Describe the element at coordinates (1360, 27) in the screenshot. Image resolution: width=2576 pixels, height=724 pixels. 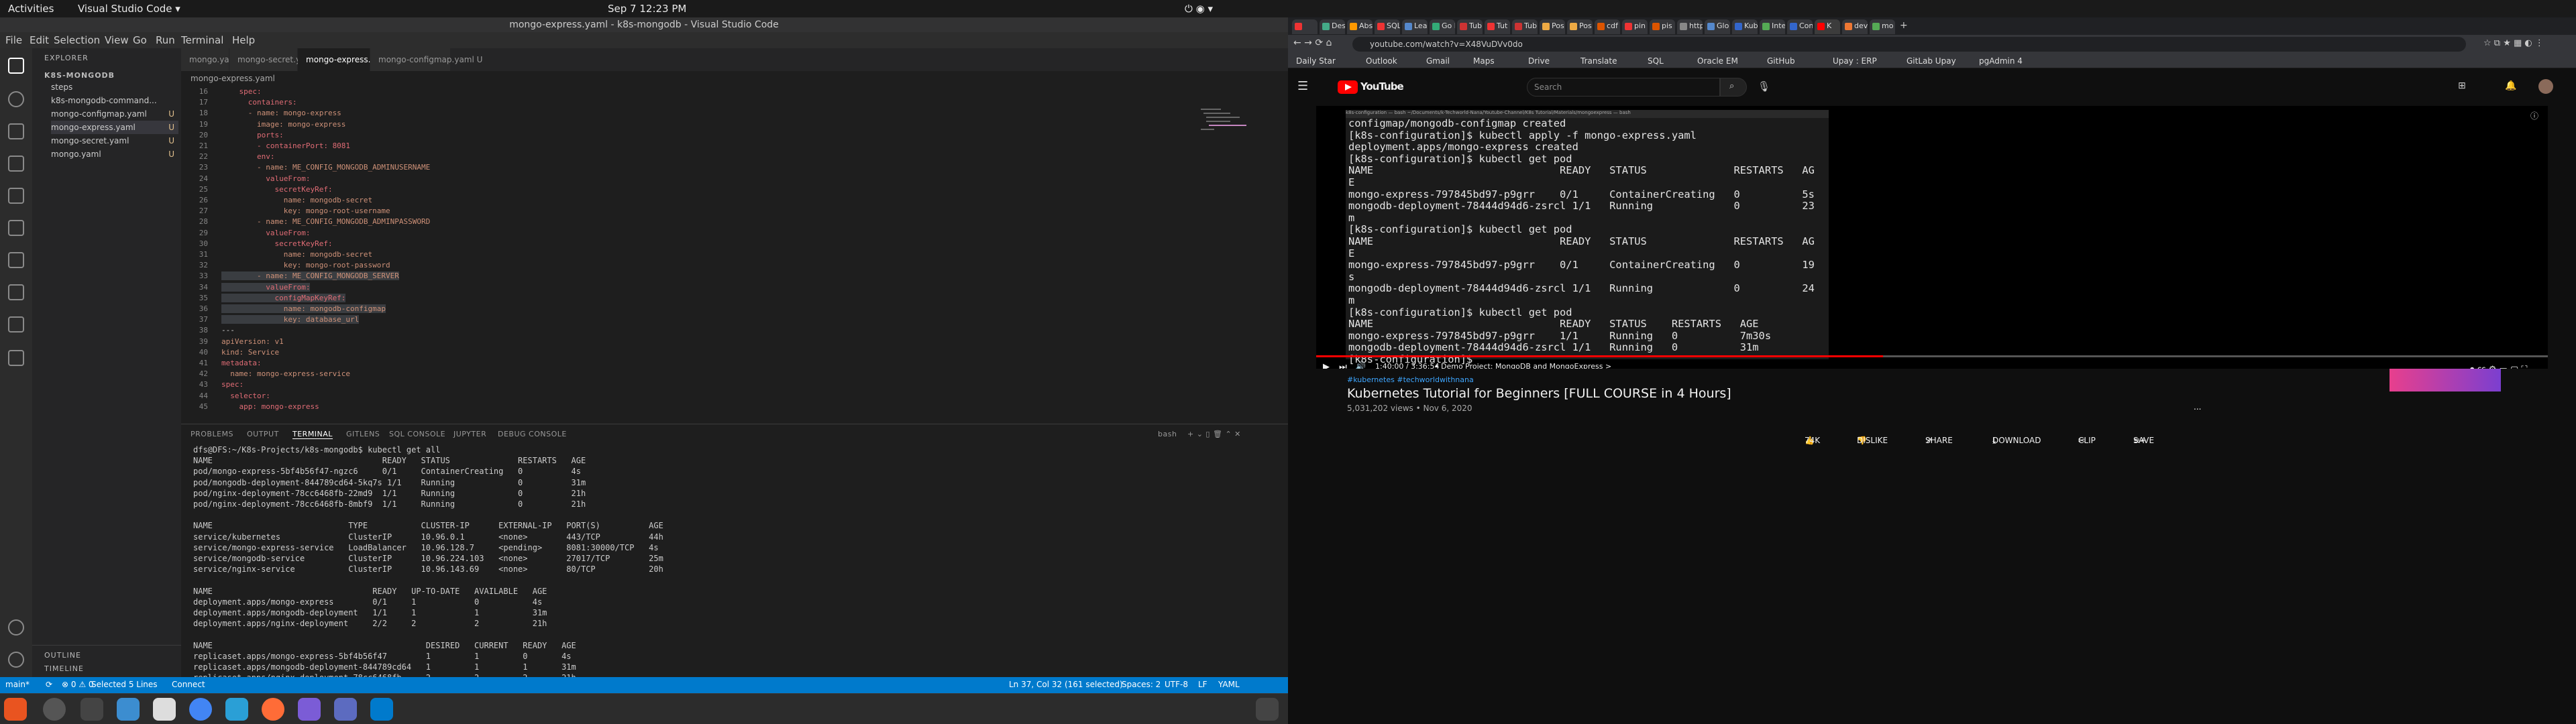
I see `browser-tab: Abs` at that location.